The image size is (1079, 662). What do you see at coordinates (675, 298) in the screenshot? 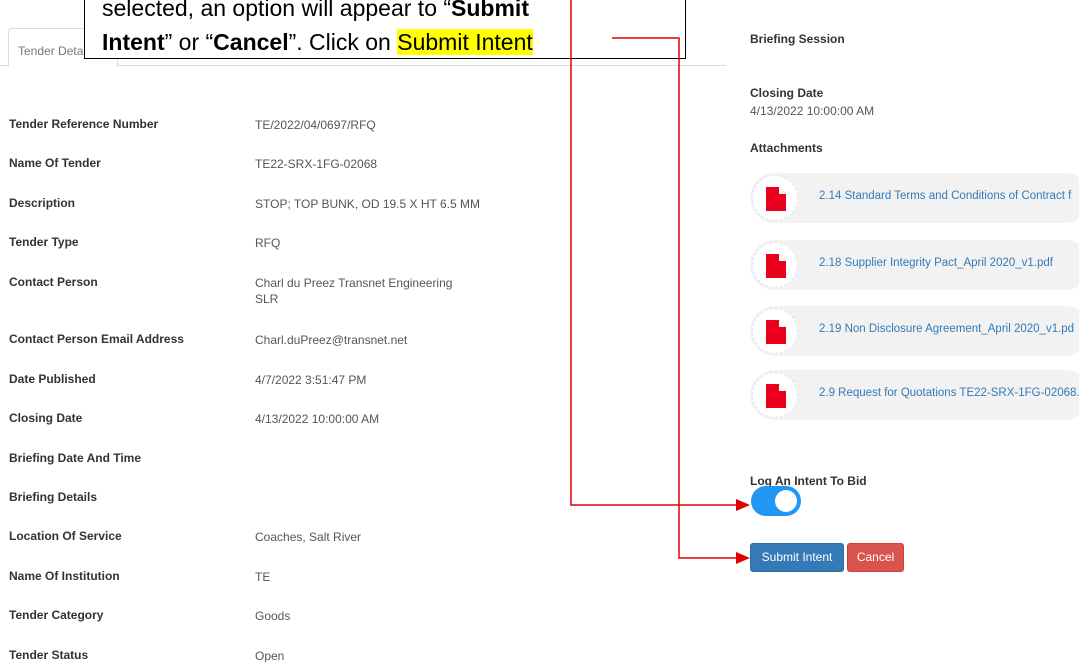
I see `arrow-to-submit` at bounding box center [675, 298].